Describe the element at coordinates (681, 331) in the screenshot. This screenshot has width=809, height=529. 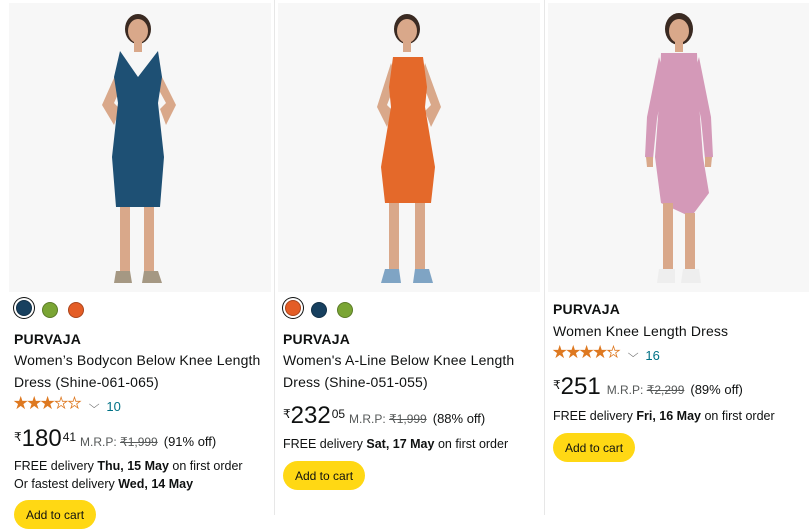
I see `product-title: Women Knee Length Dress` at that location.